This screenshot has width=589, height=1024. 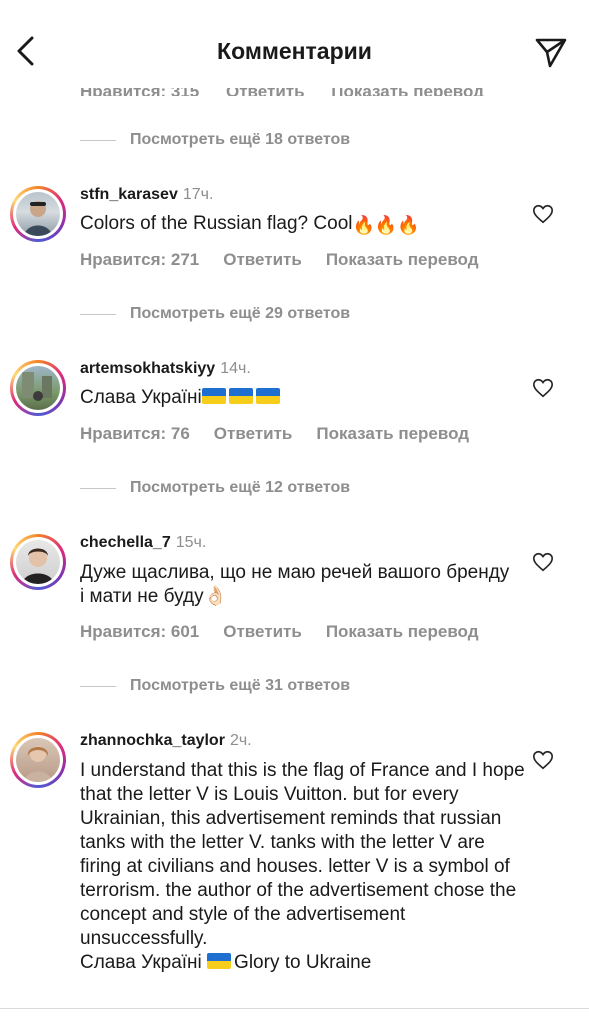 What do you see at coordinates (240, 740) in the screenshot?
I see `comment-time: 2ч.` at bounding box center [240, 740].